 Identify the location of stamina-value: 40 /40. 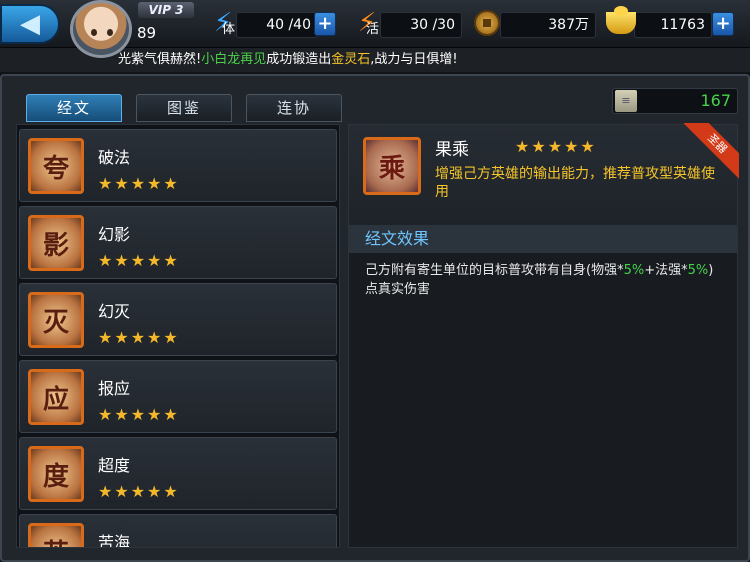
(277, 25).